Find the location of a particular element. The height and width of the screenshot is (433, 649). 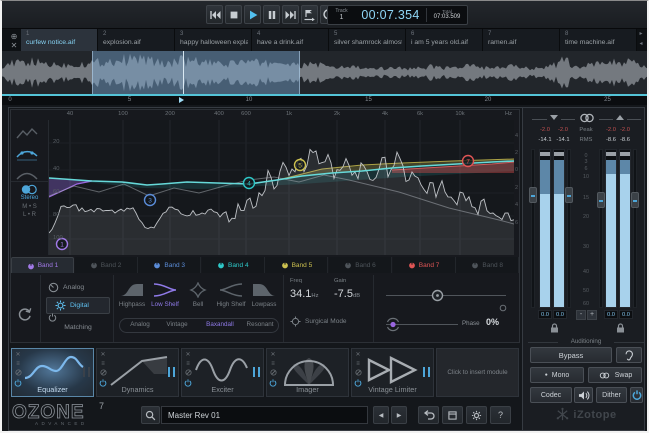

eq-subtype-option: Baxandall is located at coordinates (220, 324).